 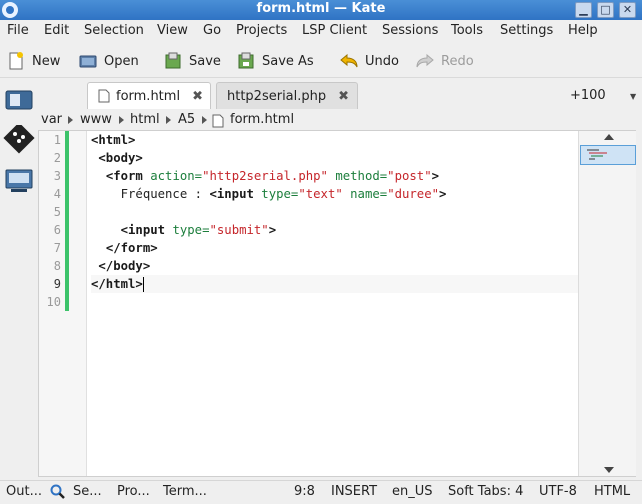 What do you see at coordinates (124, 266) in the screenshot?
I see `code-token: </body>` at bounding box center [124, 266].